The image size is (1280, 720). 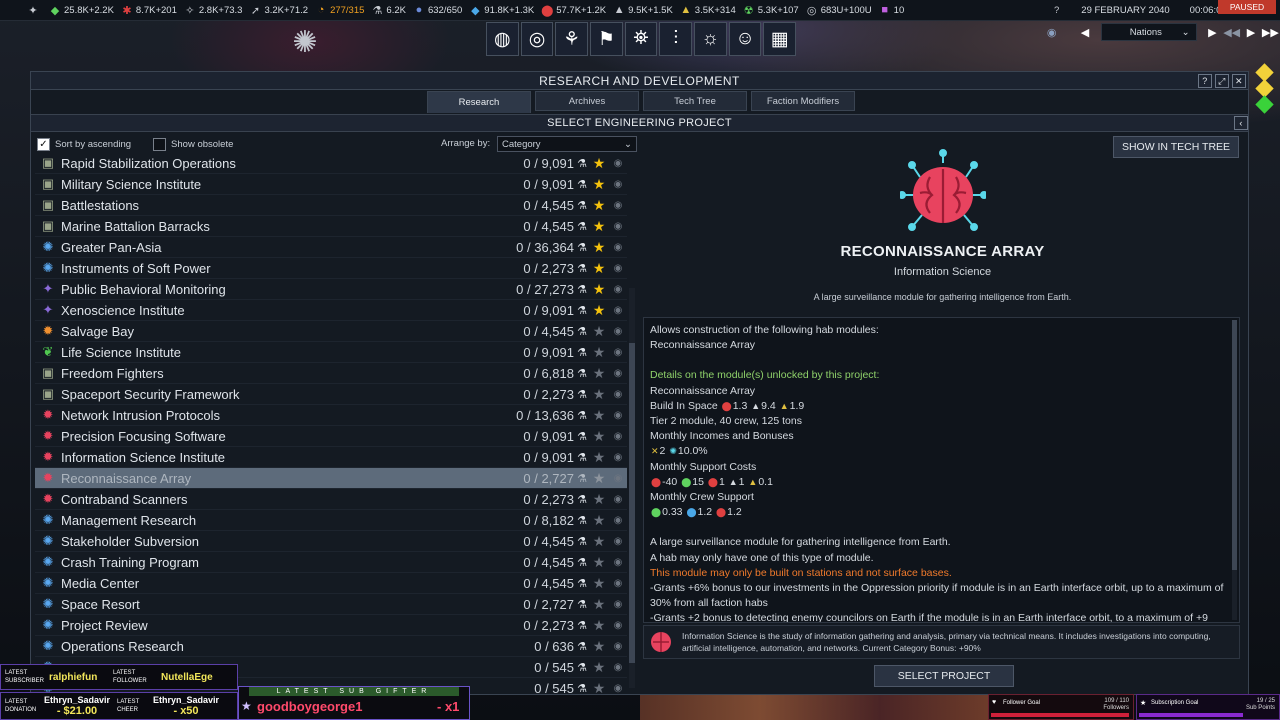 I want to click on project-row: ✺ Management Research 0 / 8,182 ⚗ ★ ◉, so click(x=331, y=520).